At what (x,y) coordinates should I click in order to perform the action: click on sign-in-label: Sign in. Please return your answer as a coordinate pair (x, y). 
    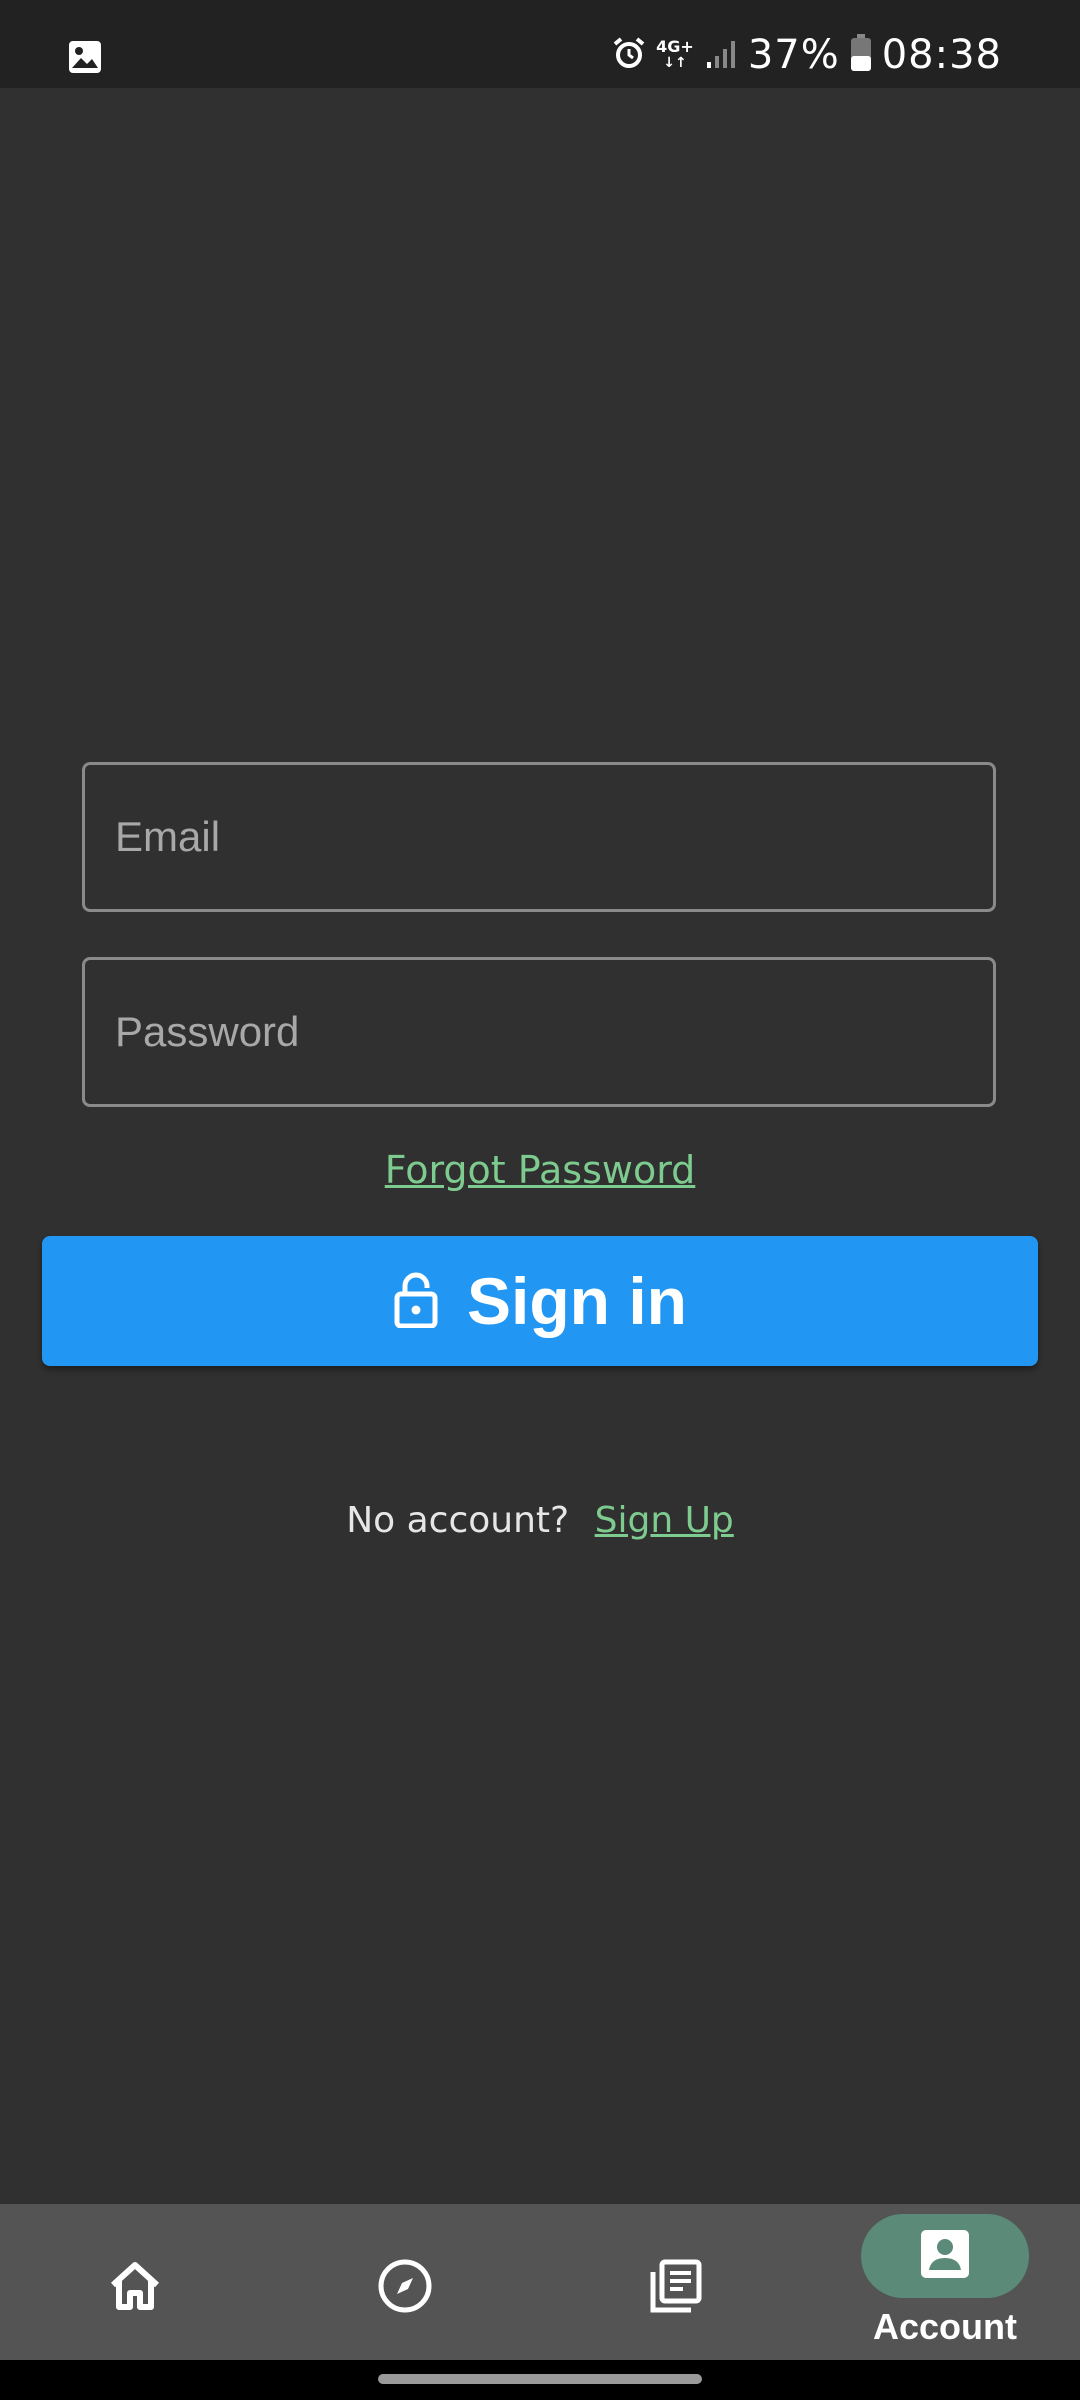
    Looking at the image, I should click on (577, 1301).